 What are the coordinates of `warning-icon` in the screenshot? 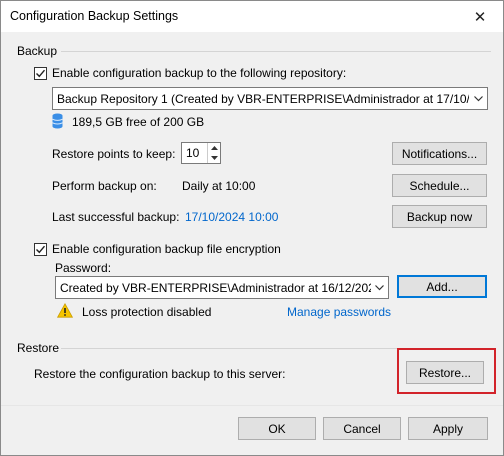 It's located at (65, 311).